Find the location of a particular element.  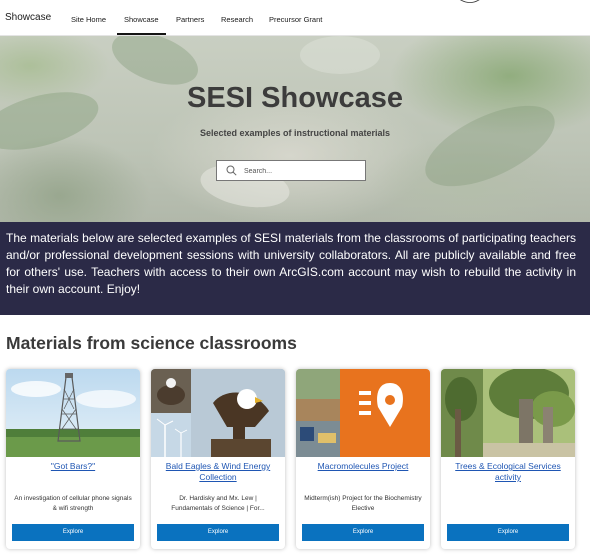

trees-image is located at coordinates (508, 413).